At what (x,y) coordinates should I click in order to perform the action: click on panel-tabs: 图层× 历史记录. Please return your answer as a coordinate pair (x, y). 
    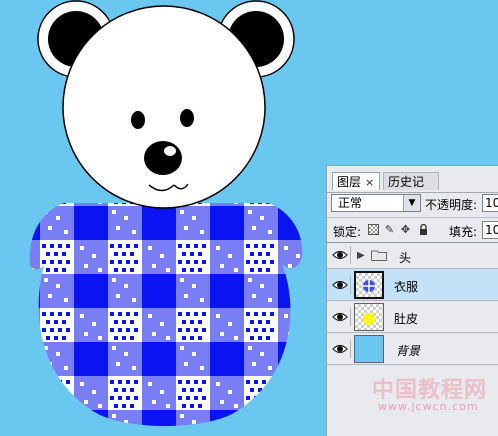
    Looking at the image, I should click on (412, 186).